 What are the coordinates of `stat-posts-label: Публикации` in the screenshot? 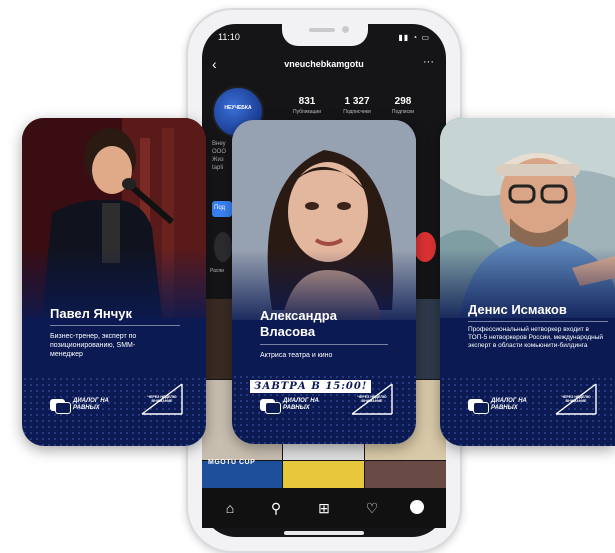 It's located at (307, 112).